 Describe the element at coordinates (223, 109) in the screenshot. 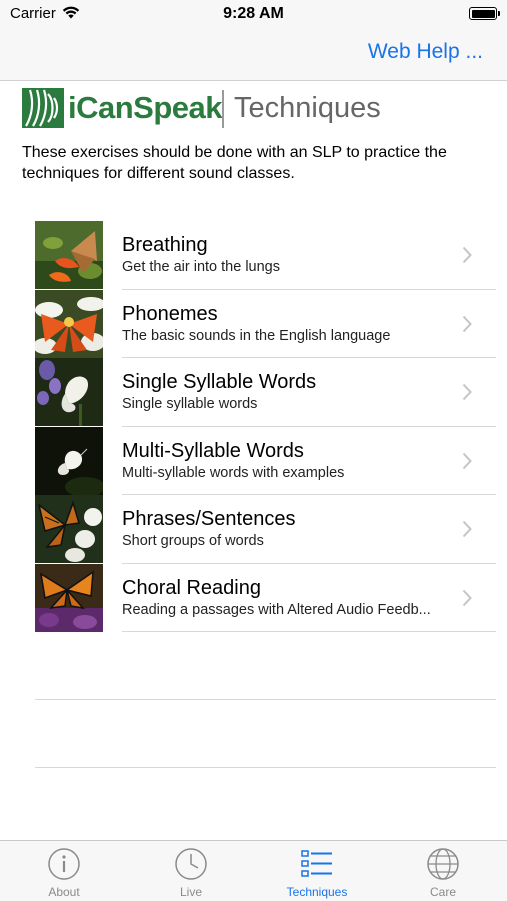

I see `logo-divider` at that location.